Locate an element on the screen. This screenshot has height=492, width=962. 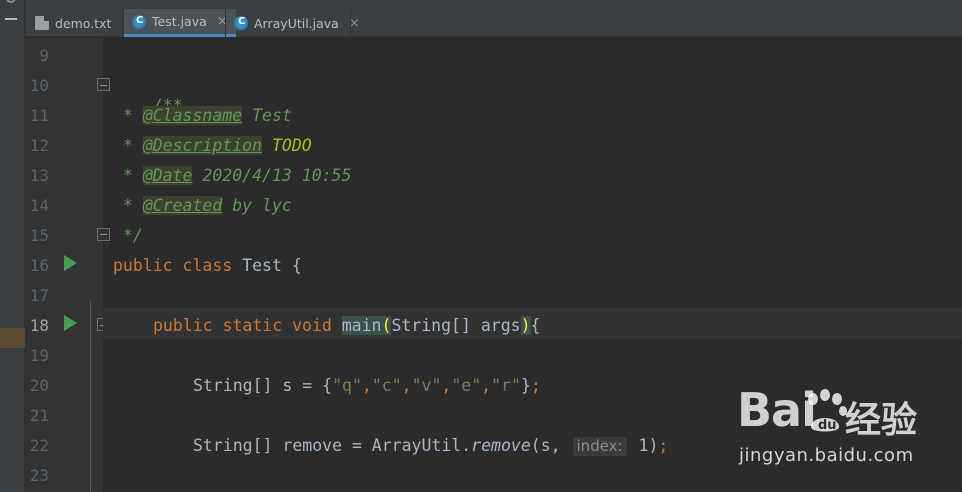
line-number: 20 is located at coordinates (39, 385).